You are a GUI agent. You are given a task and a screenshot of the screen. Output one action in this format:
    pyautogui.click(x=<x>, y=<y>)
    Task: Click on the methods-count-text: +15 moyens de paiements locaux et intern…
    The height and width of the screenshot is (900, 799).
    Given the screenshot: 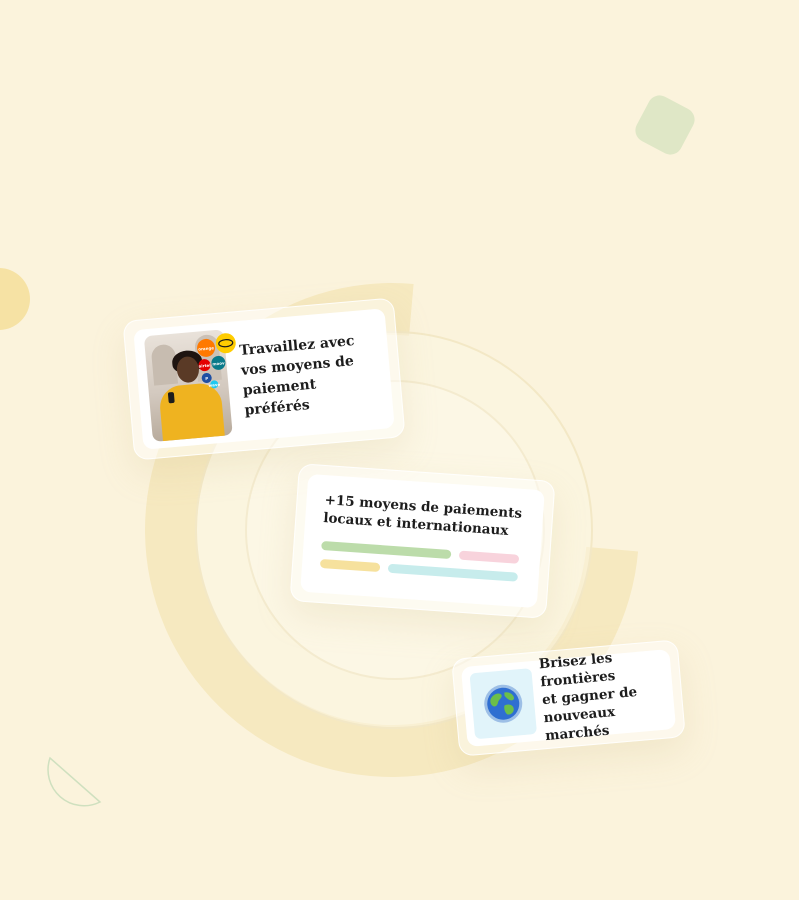 What is the action you would take?
    pyautogui.click(x=424, y=516)
    